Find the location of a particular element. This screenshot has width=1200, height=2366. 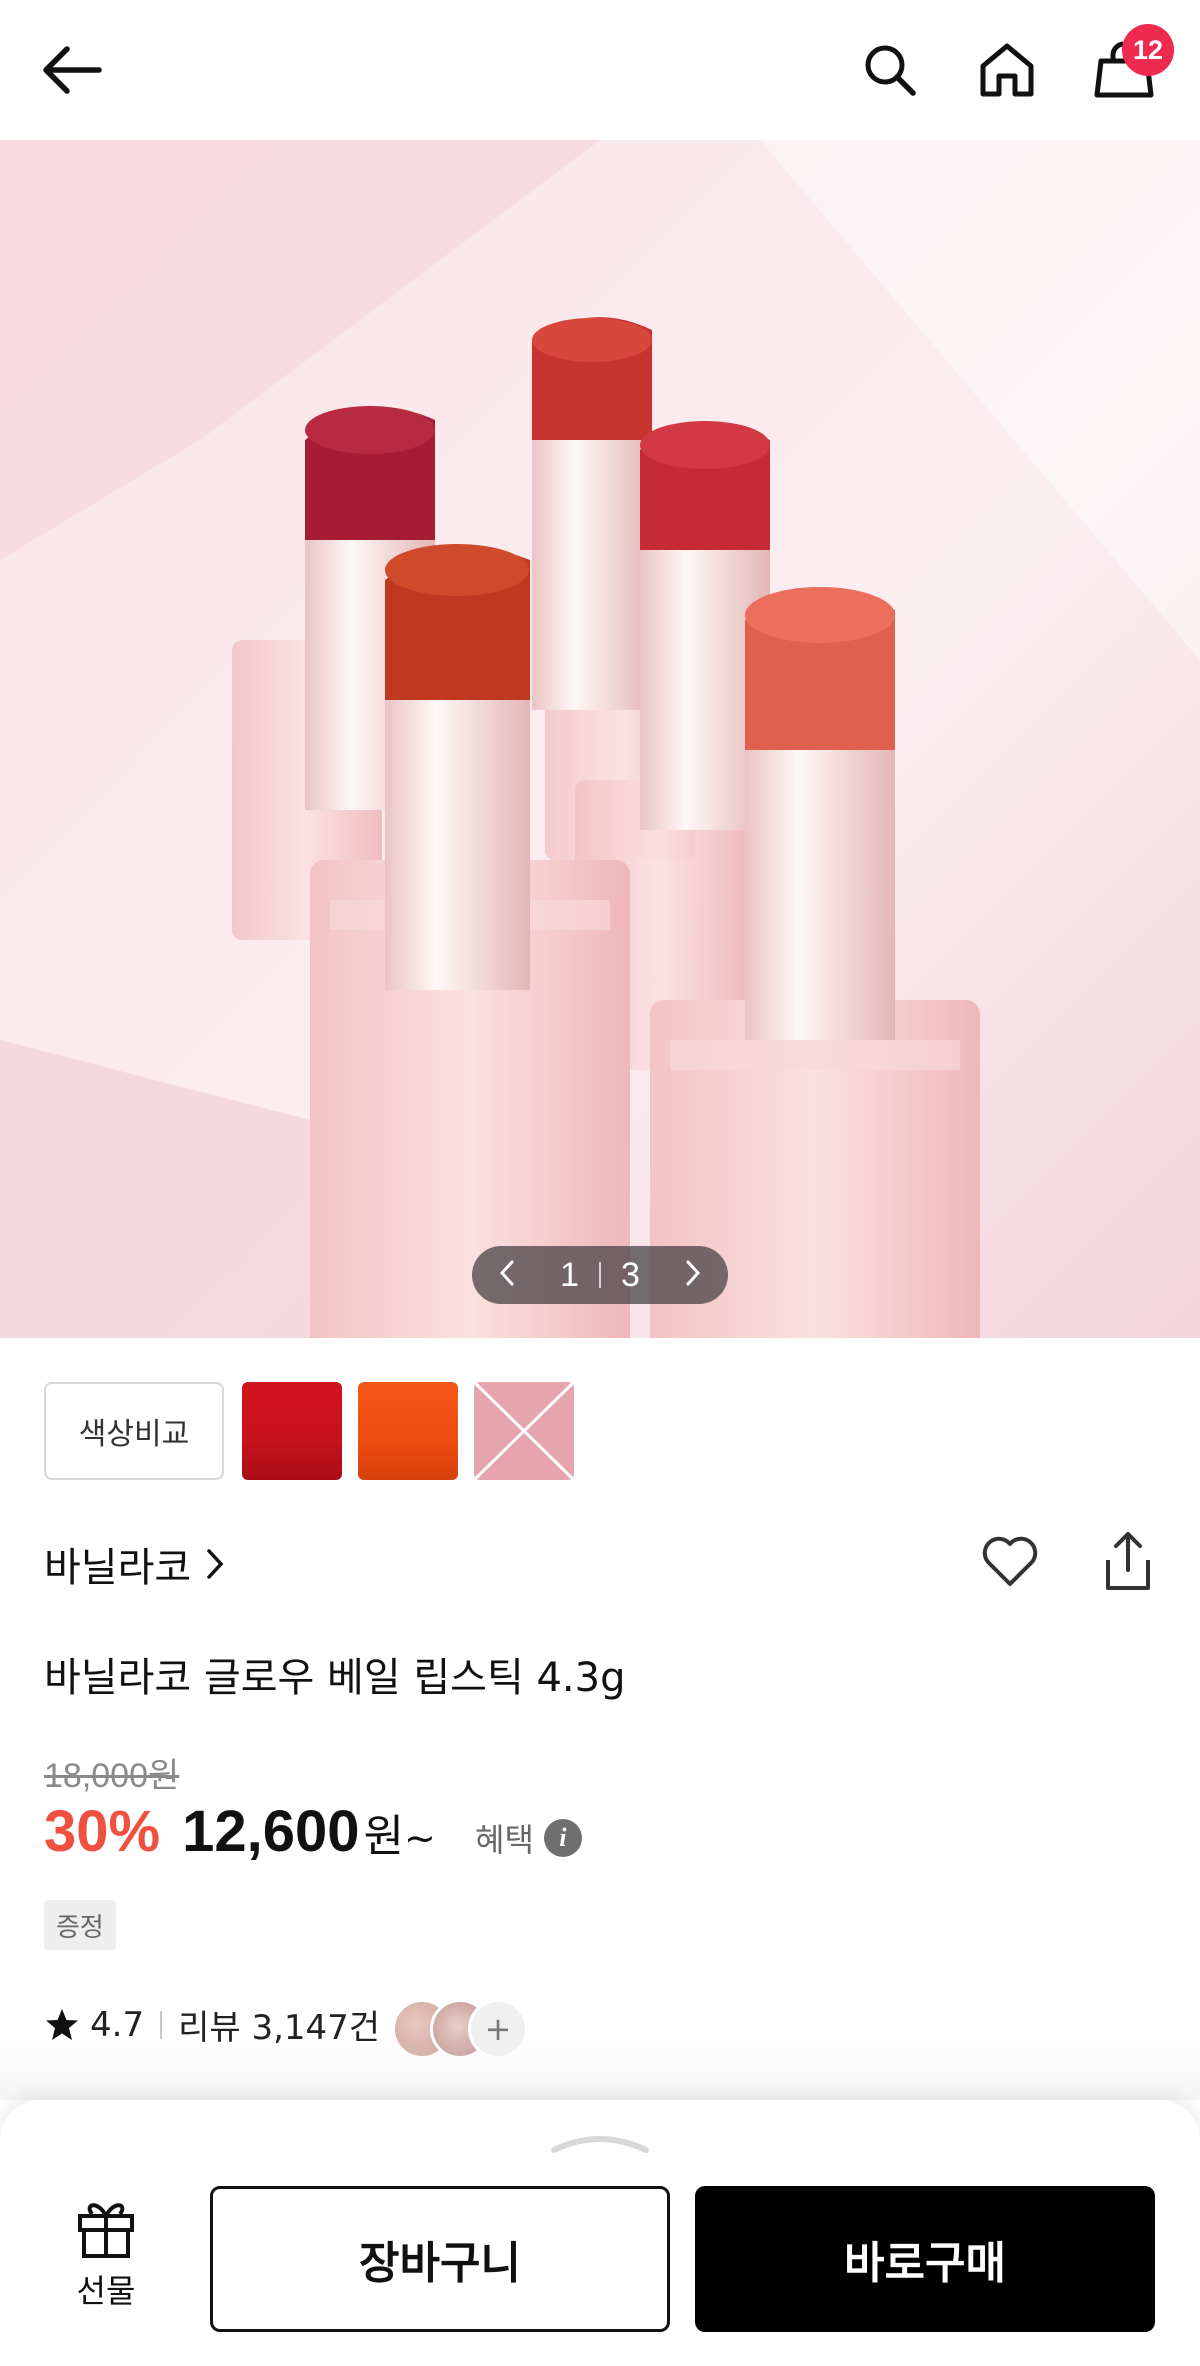

share-button is located at coordinates (1128, 1562).